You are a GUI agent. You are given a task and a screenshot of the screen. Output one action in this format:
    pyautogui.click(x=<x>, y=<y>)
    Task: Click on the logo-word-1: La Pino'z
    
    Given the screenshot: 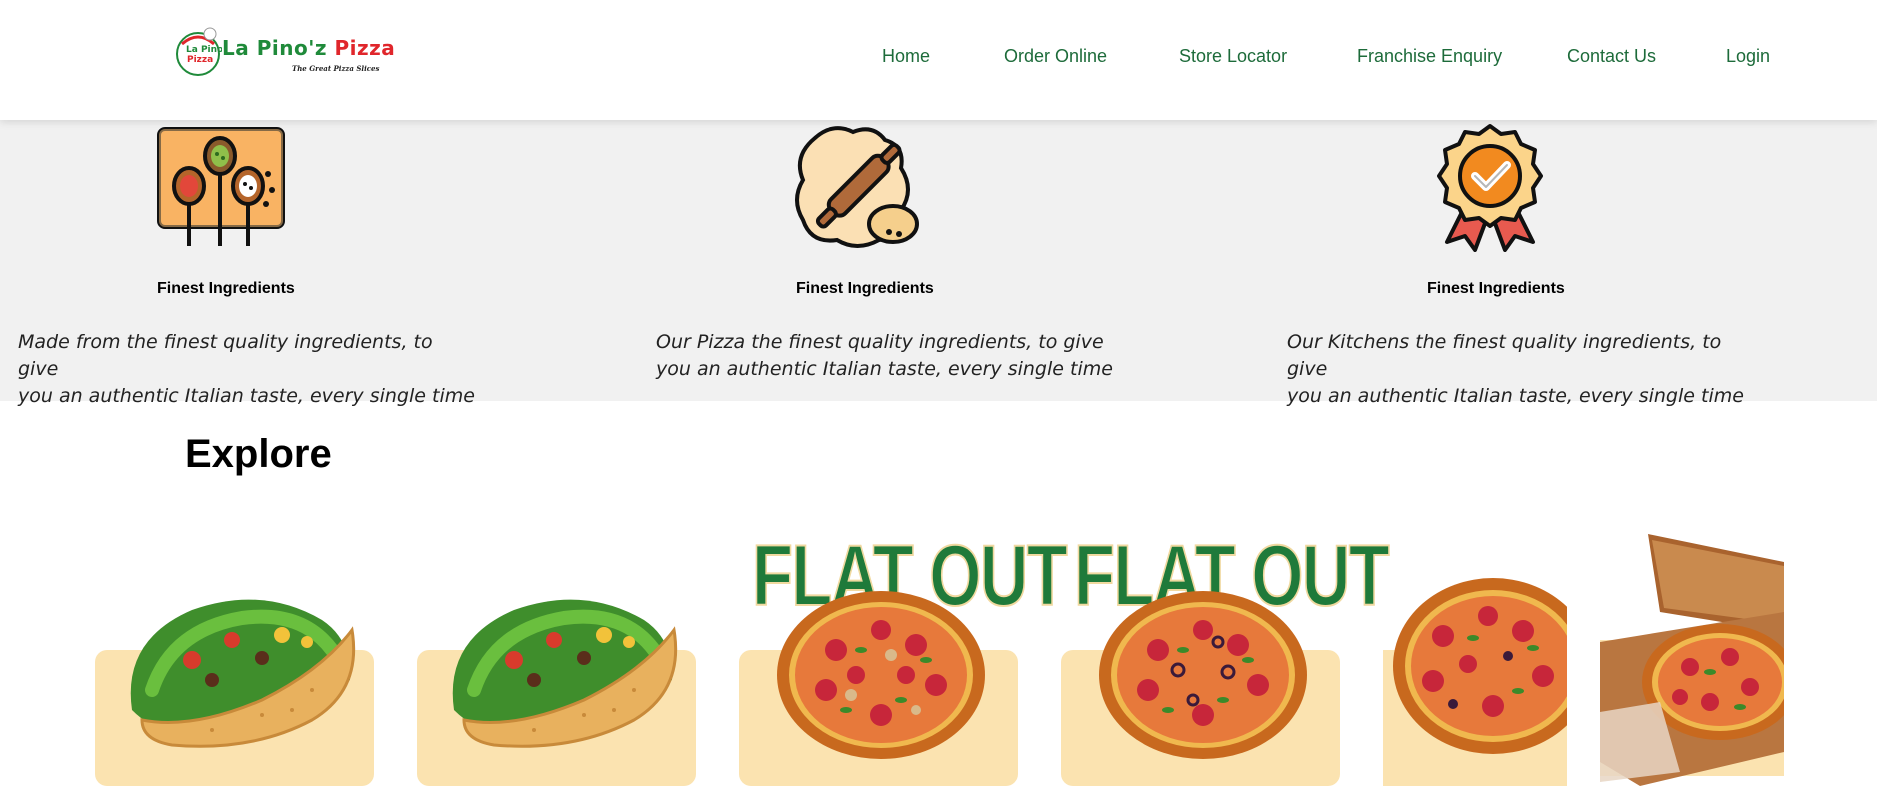 What is the action you would take?
    pyautogui.click(x=274, y=48)
    